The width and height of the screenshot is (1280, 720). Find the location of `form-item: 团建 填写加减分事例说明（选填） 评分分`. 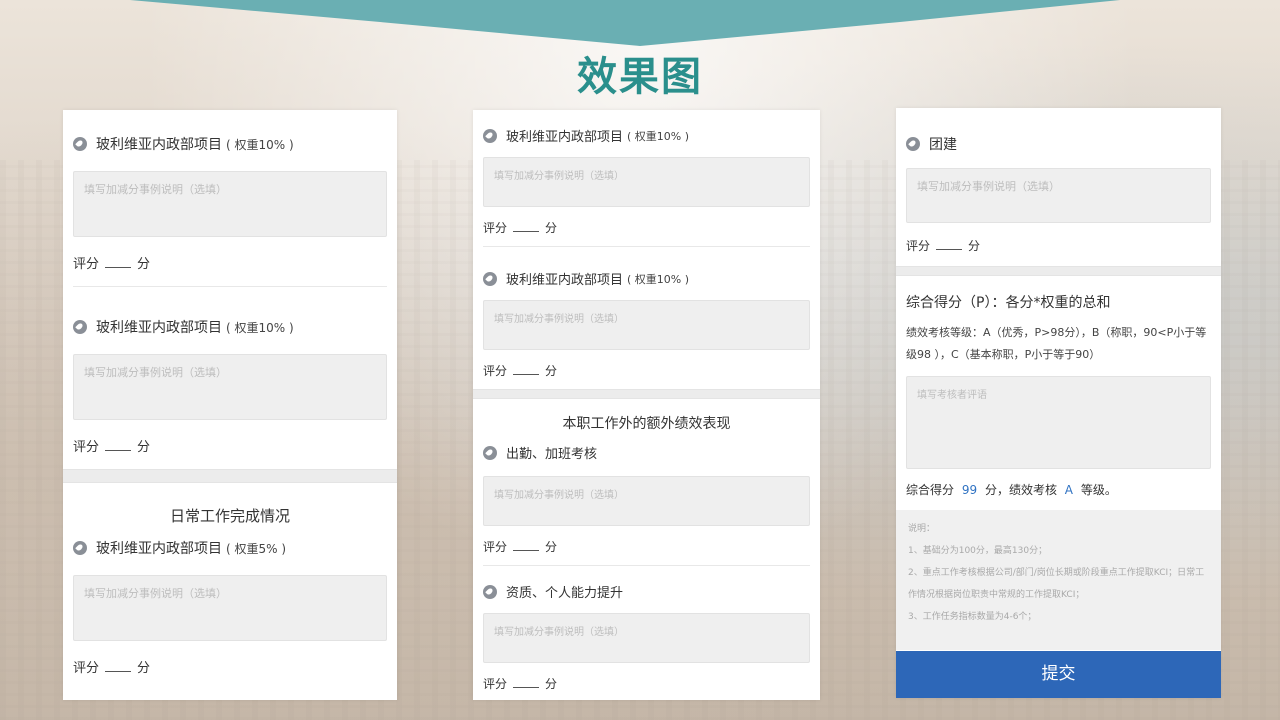

form-item: 团建 填写加减分事例说明（选填） 评分分 is located at coordinates (1058, 181).